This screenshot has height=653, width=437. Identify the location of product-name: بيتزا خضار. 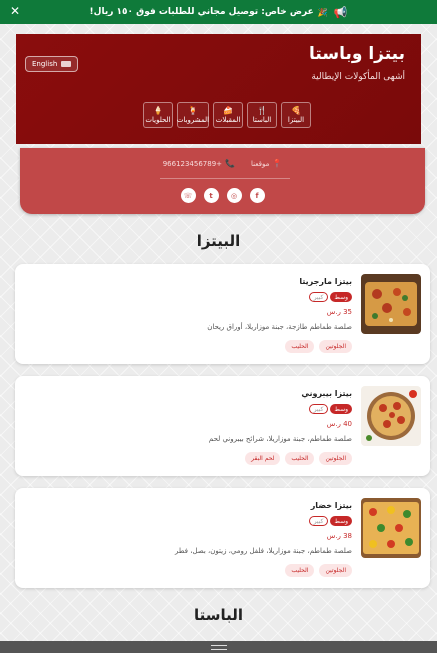
(331, 505).